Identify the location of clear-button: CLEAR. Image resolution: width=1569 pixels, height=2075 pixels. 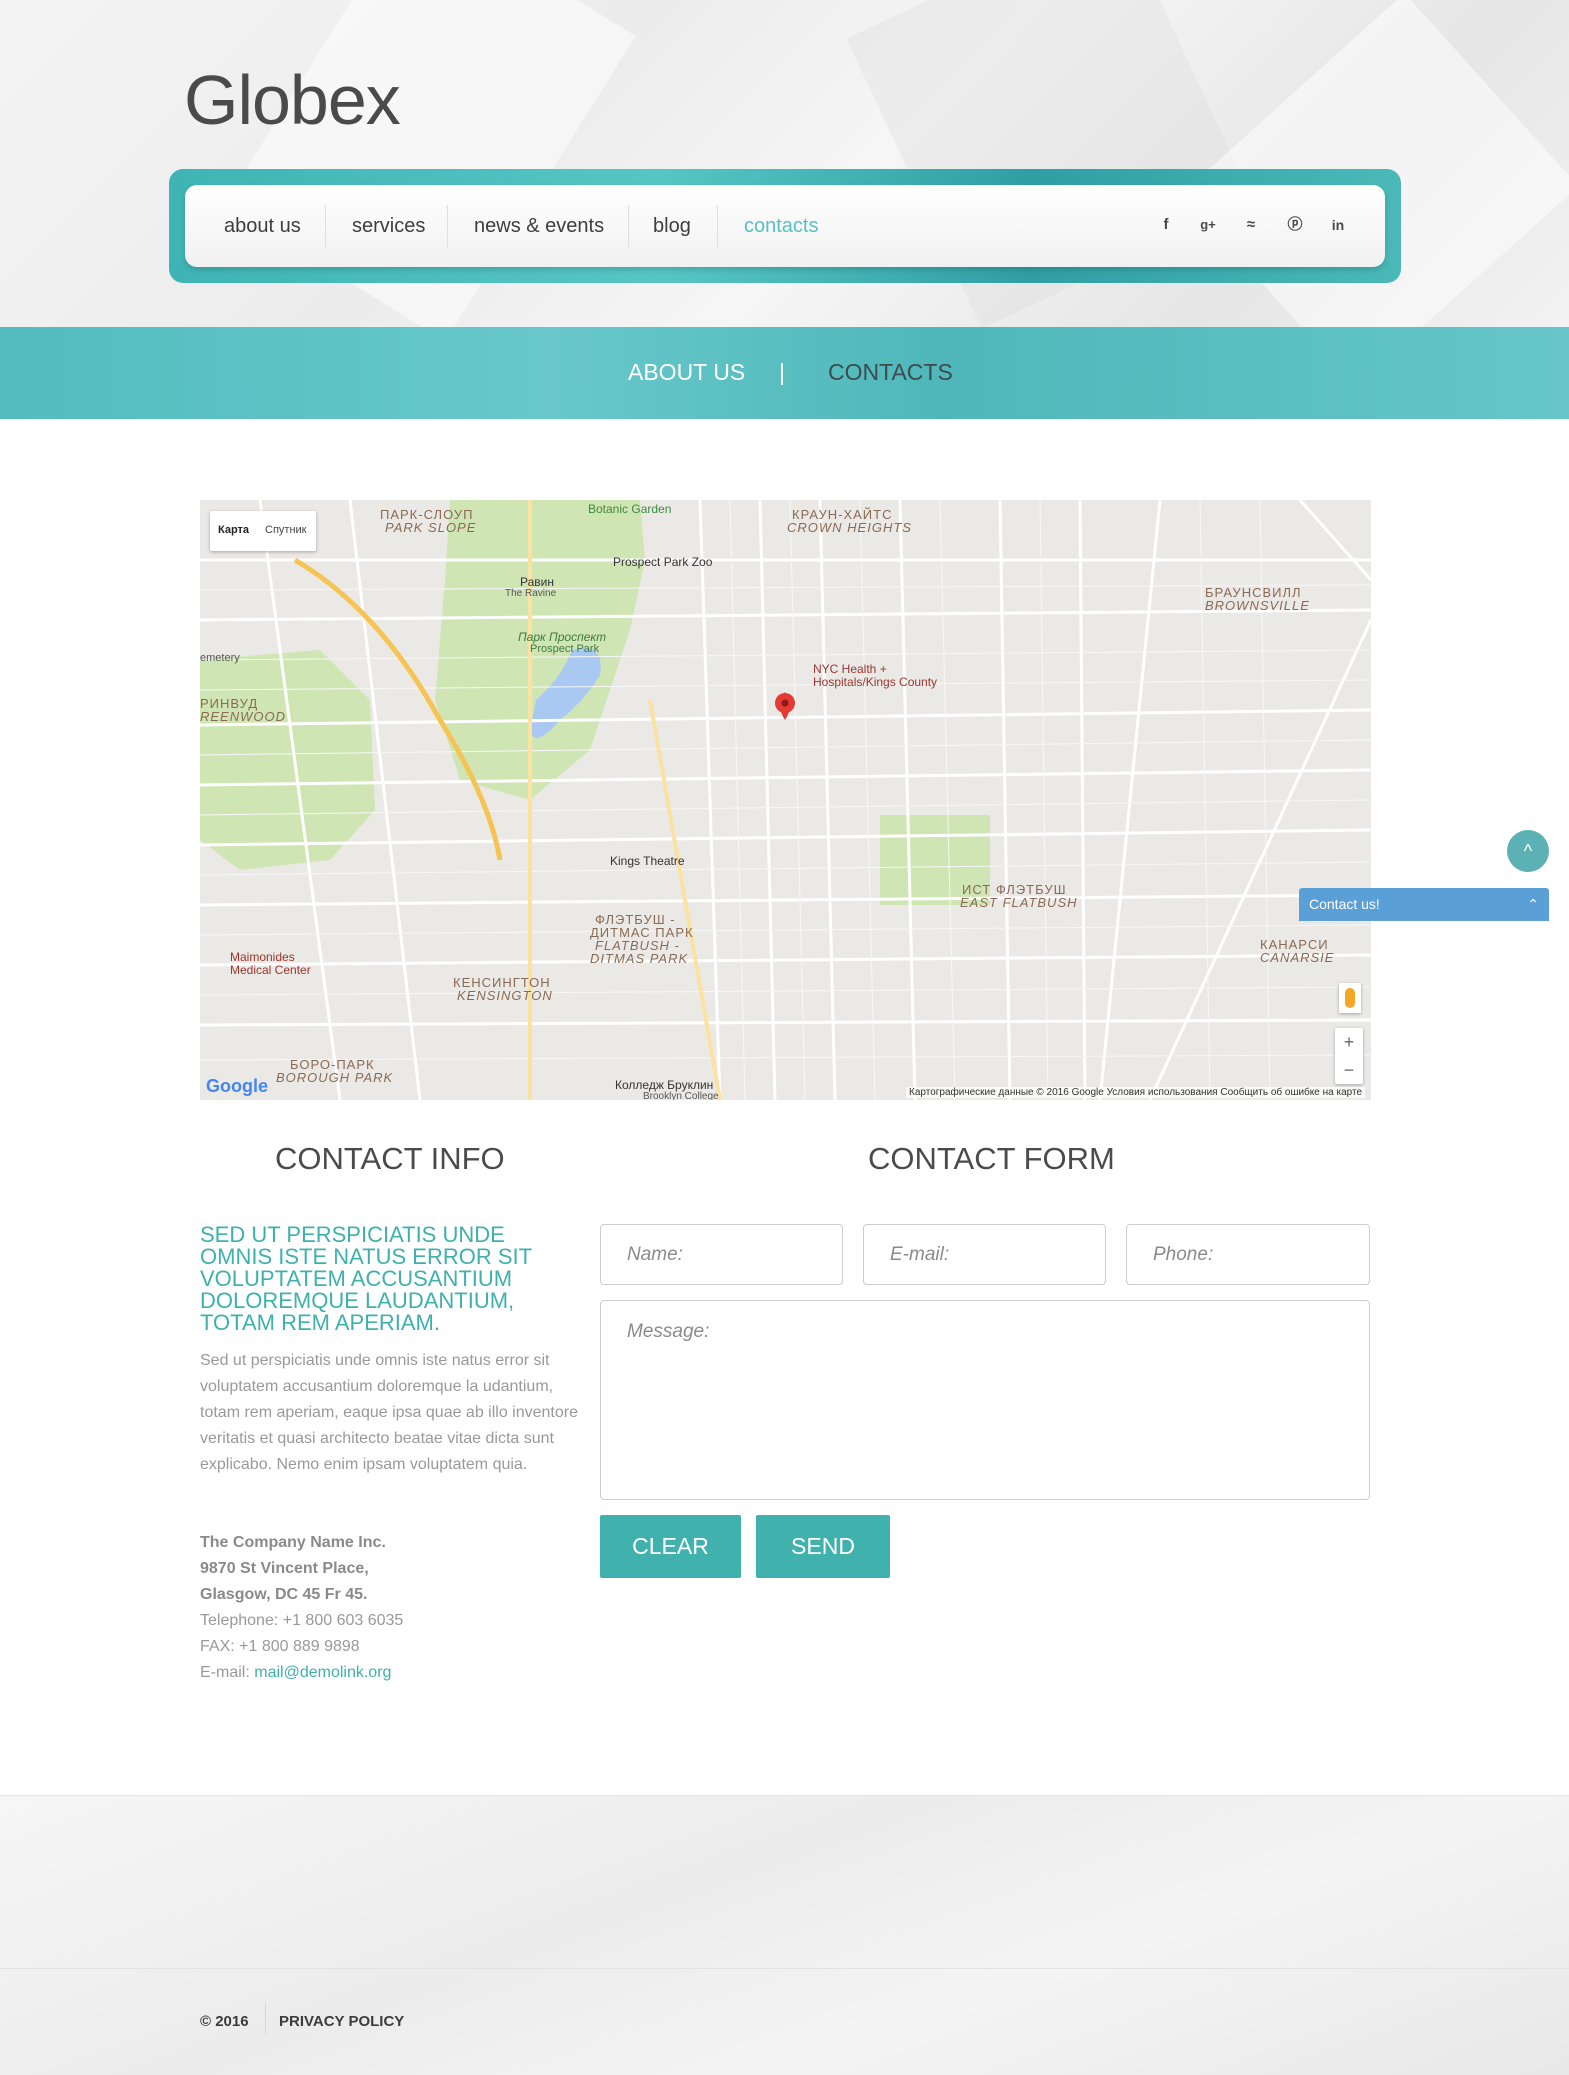
(670, 1546).